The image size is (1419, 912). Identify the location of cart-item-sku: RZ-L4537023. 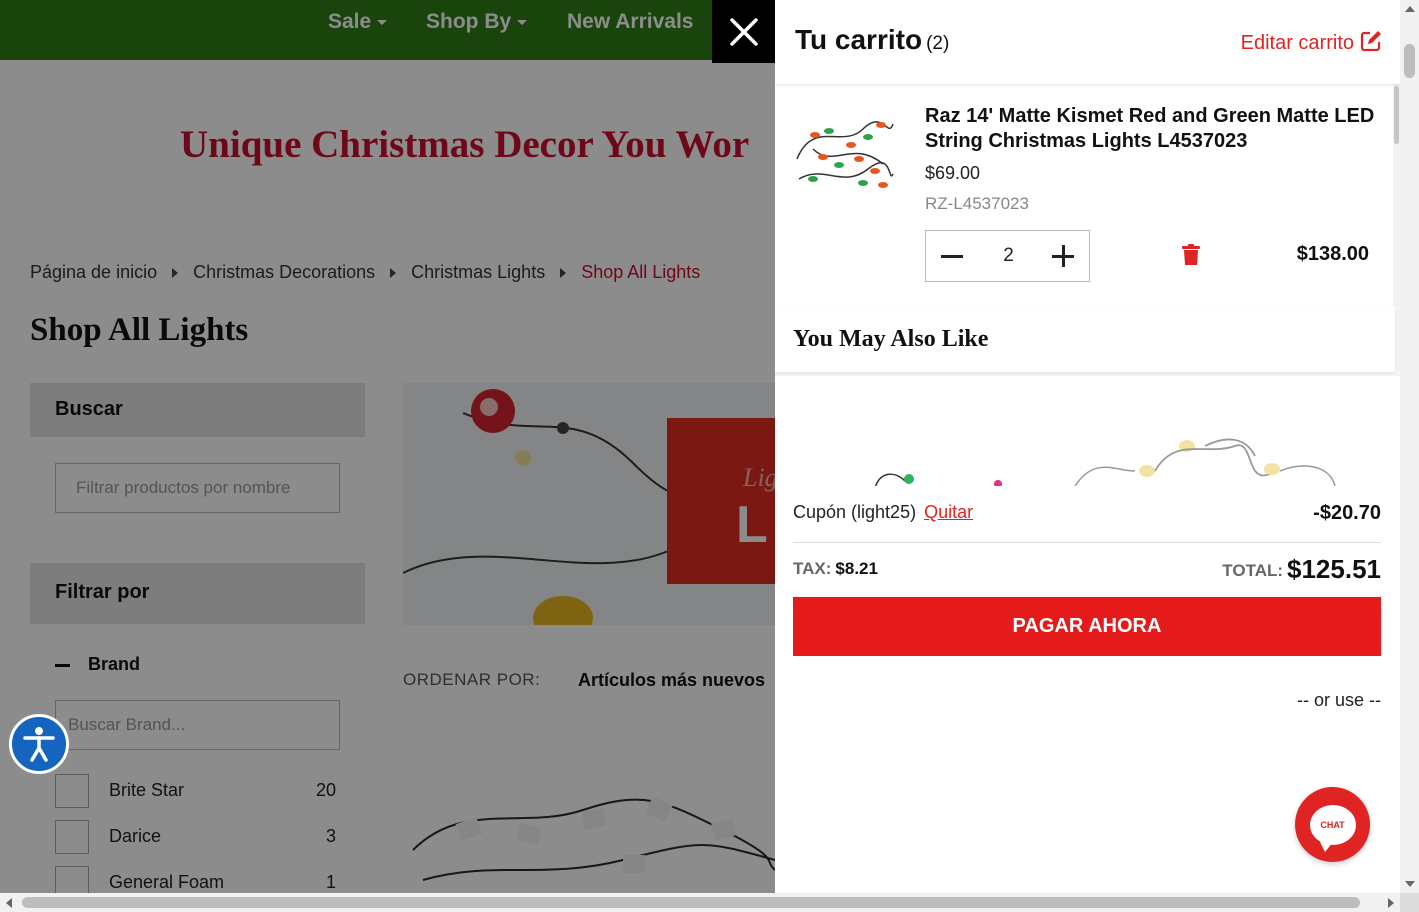
(977, 203).